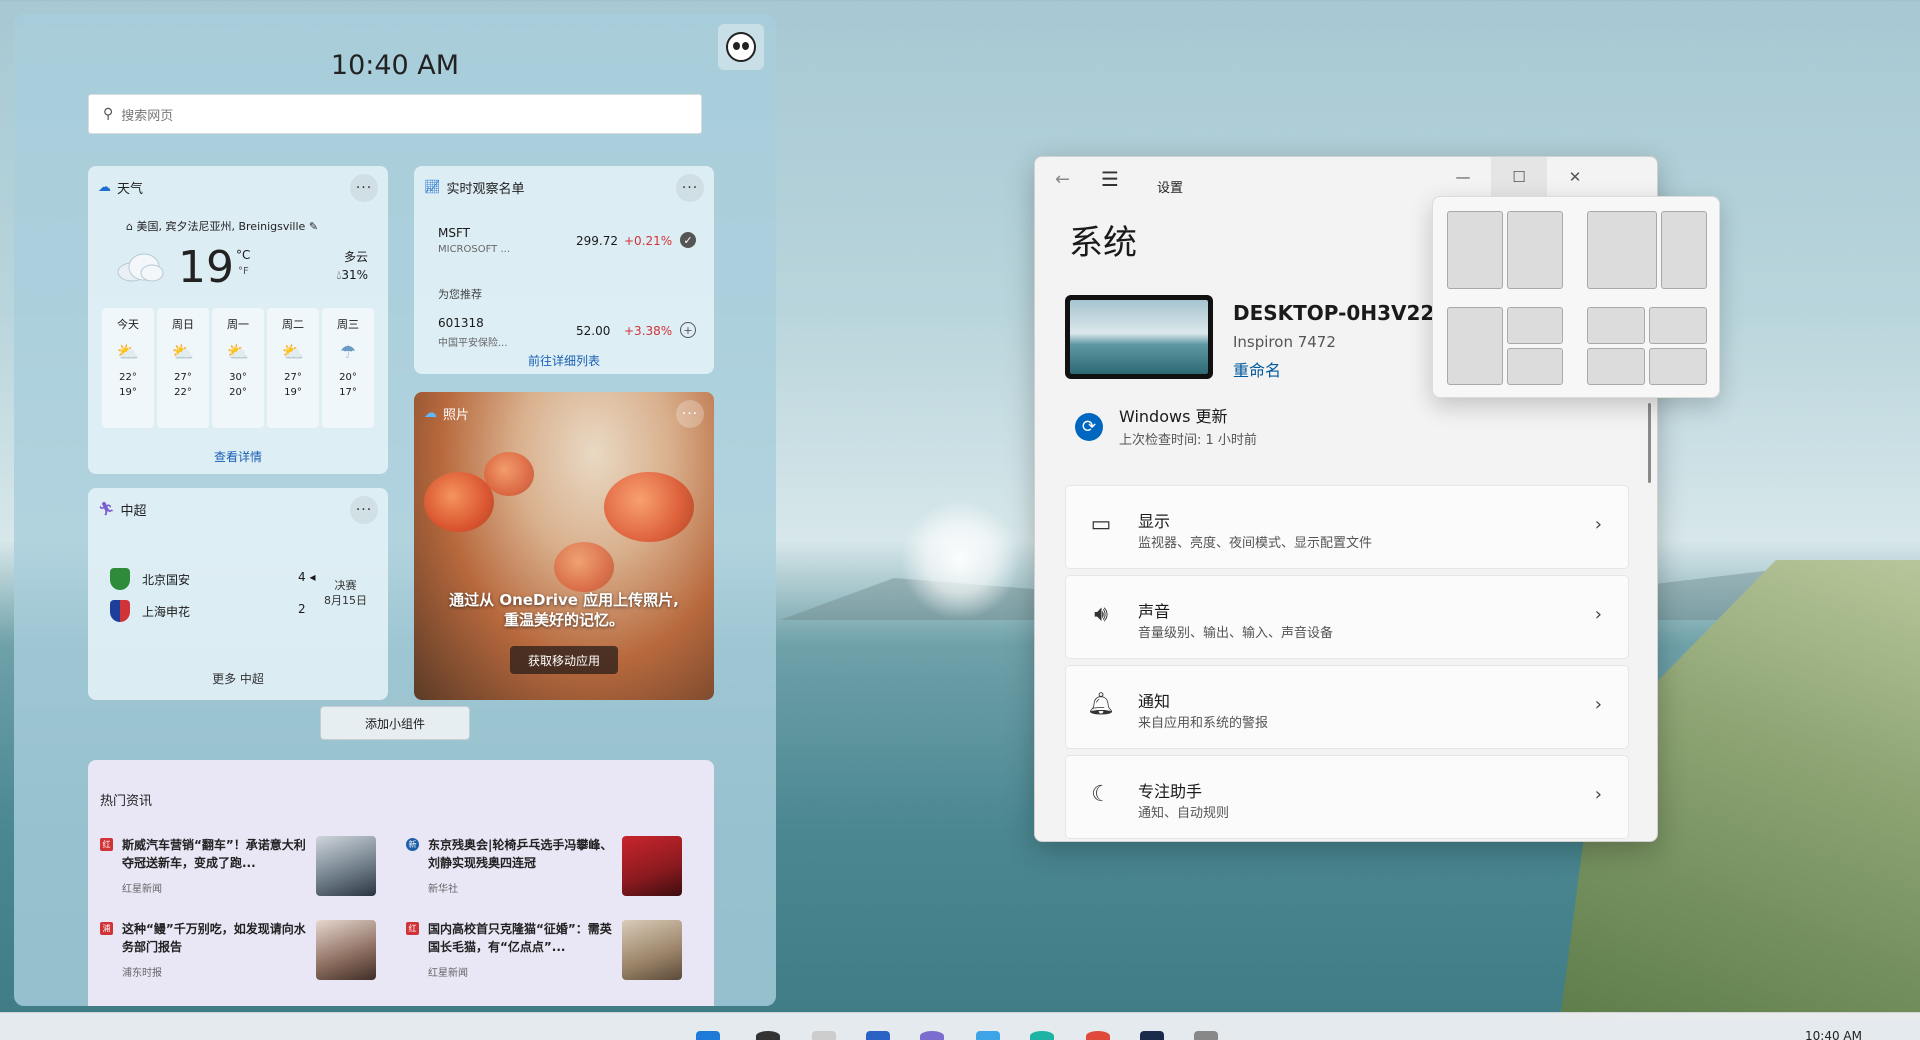 The image size is (1920, 1040). What do you see at coordinates (768, 1035) in the screenshot?
I see `search-icon` at bounding box center [768, 1035].